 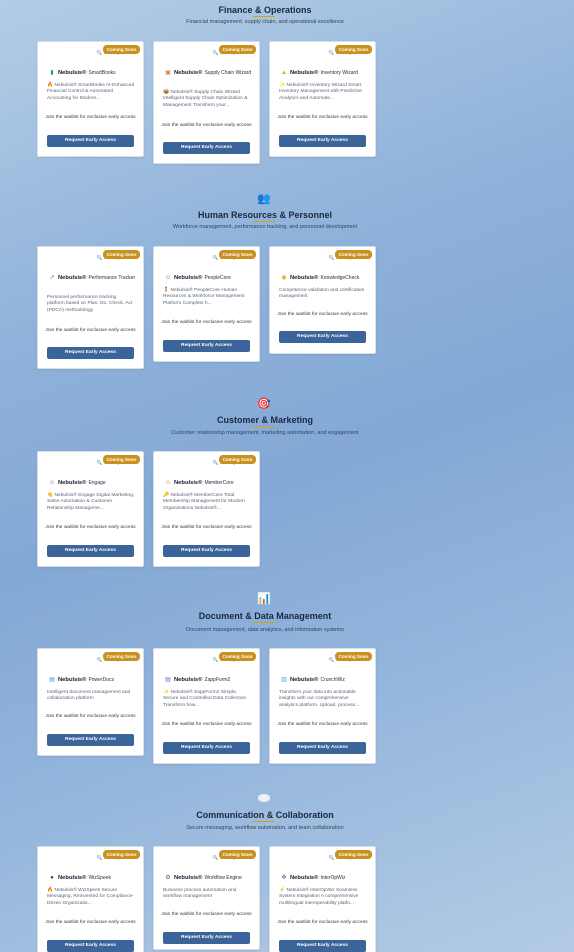 What do you see at coordinates (265, 420) in the screenshot?
I see `section-title: Customer & Marketing` at bounding box center [265, 420].